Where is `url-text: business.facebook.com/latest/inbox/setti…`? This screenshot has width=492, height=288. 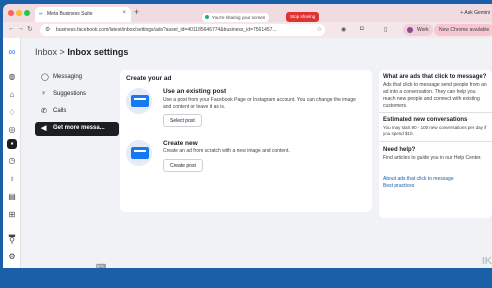 url-text: business.facebook.com/latest/inbox/setti… is located at coordinates (166, 30).